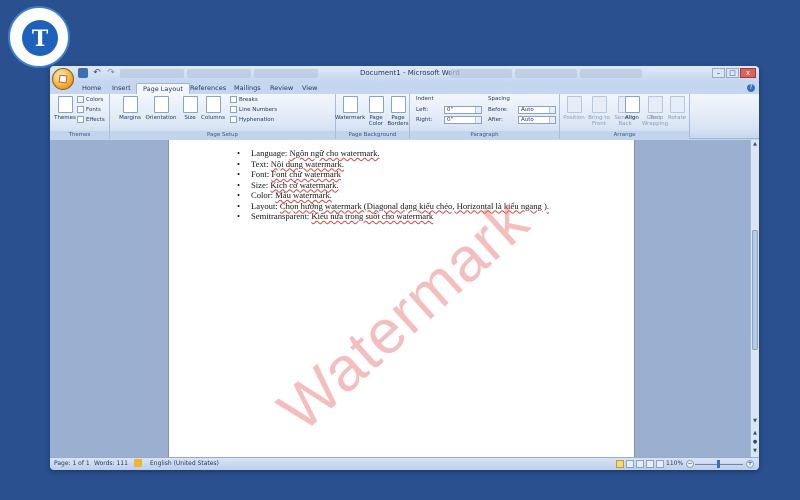 The image size is (800, 500). I want to click on tab-mailings: Mailings, so click(247, 88).